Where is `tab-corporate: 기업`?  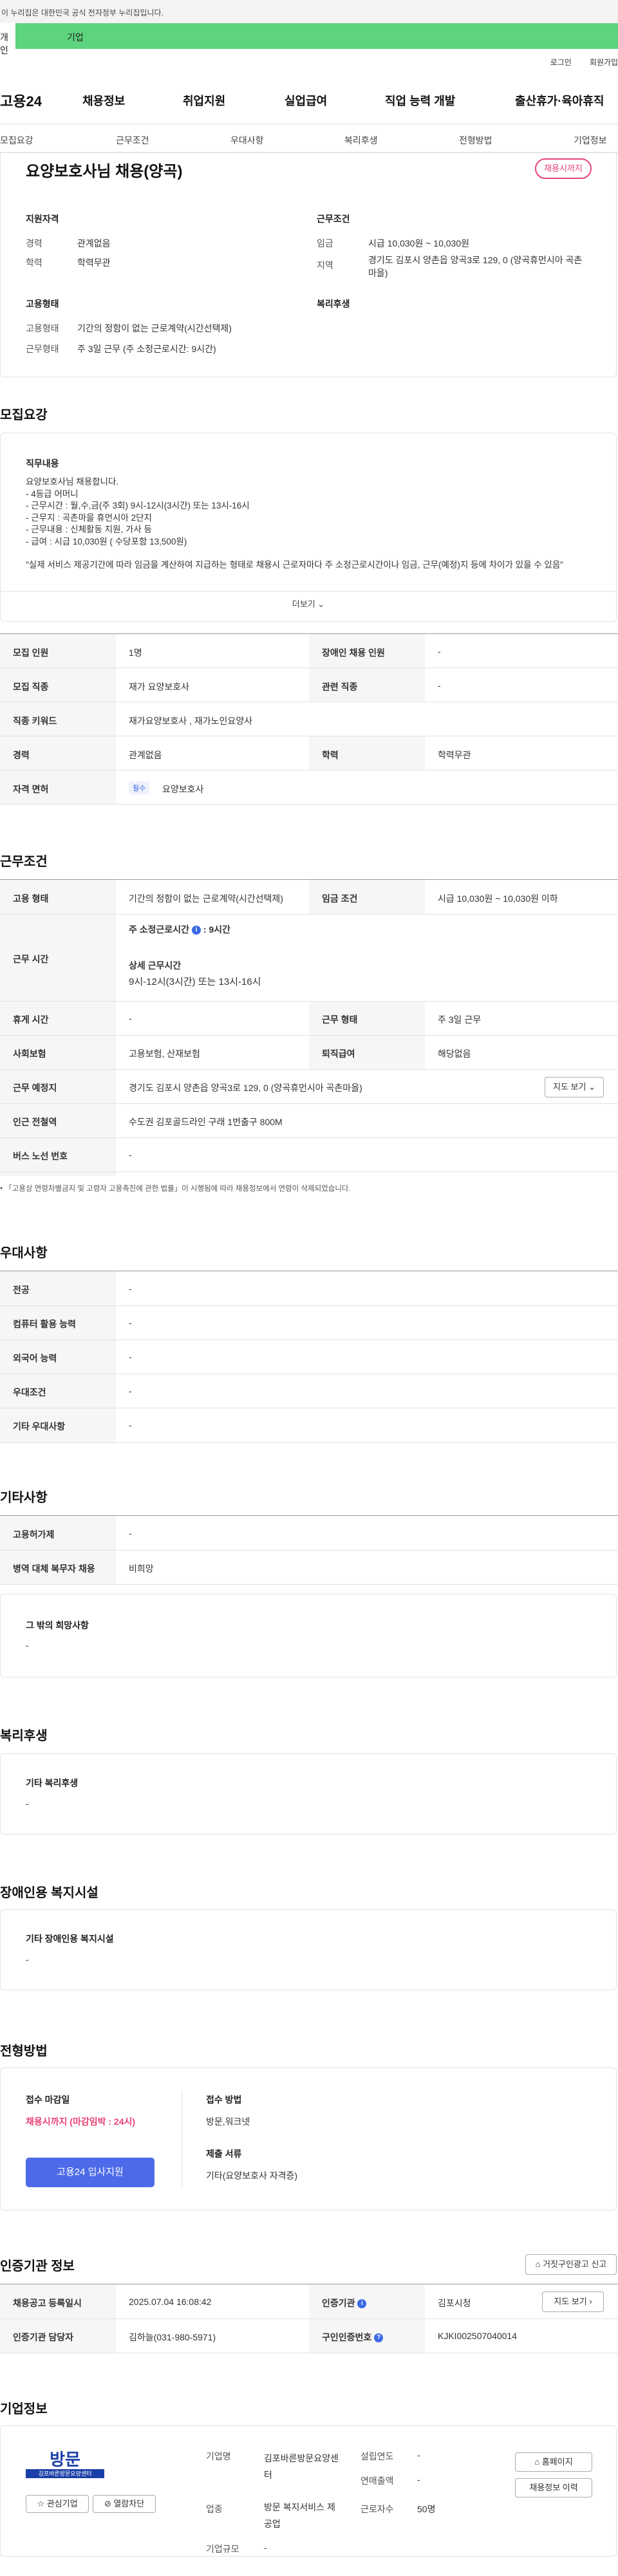
tab-corporate: 기업 is located at coordinates (316, 36).